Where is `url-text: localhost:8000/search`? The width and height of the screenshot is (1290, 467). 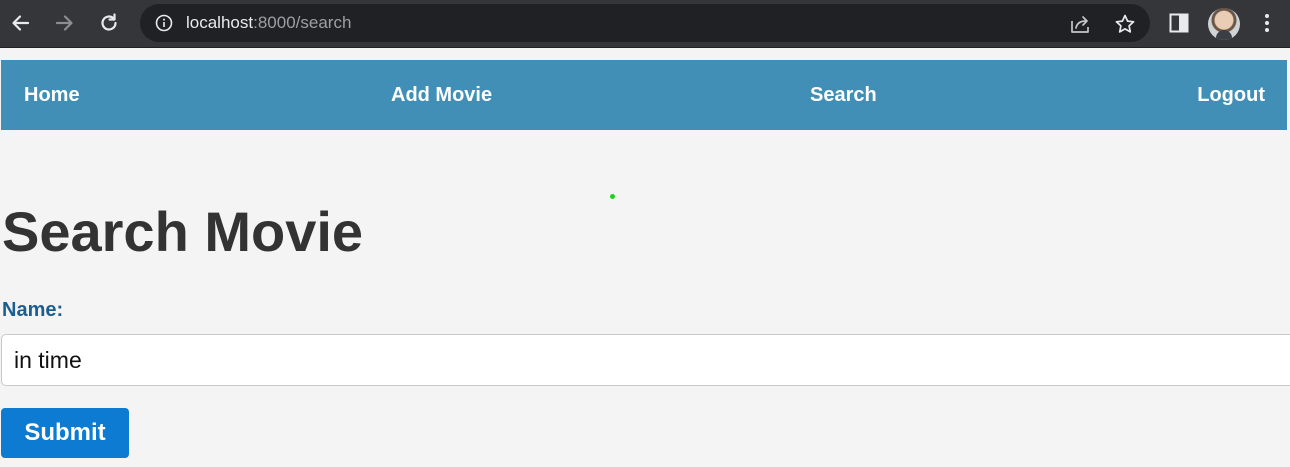
url-text: localhost:8000/search is located at coordinates (268, 23).